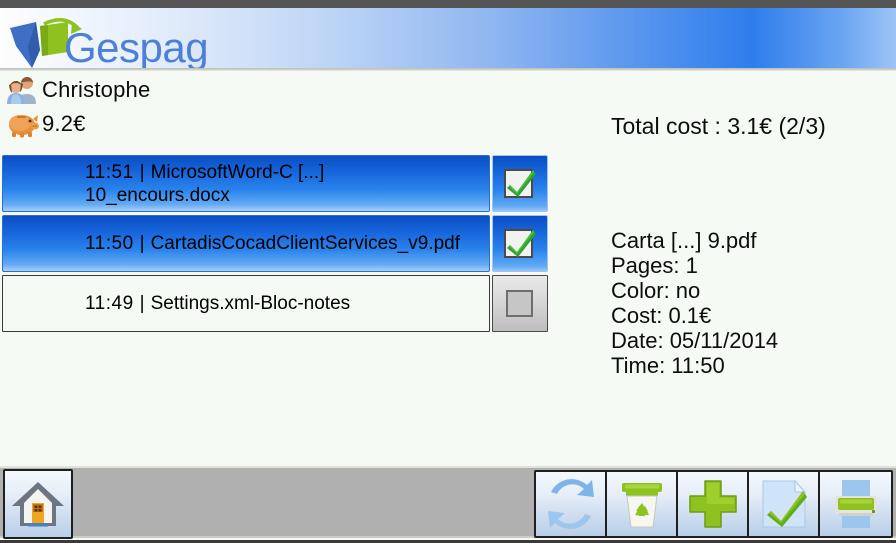 This screenshot has width=896, height=543. I want to click on job-name: Settings.xml-Bloc-notes, so click(250, 303).